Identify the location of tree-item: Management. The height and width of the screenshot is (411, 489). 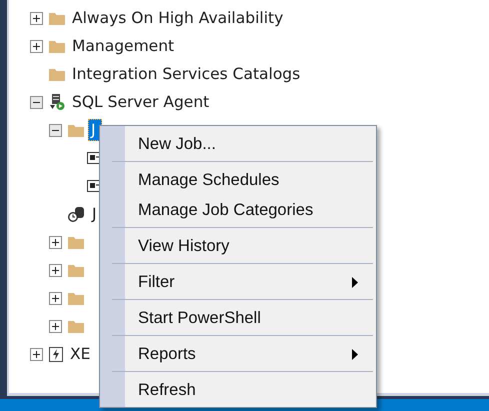
(123, 46).